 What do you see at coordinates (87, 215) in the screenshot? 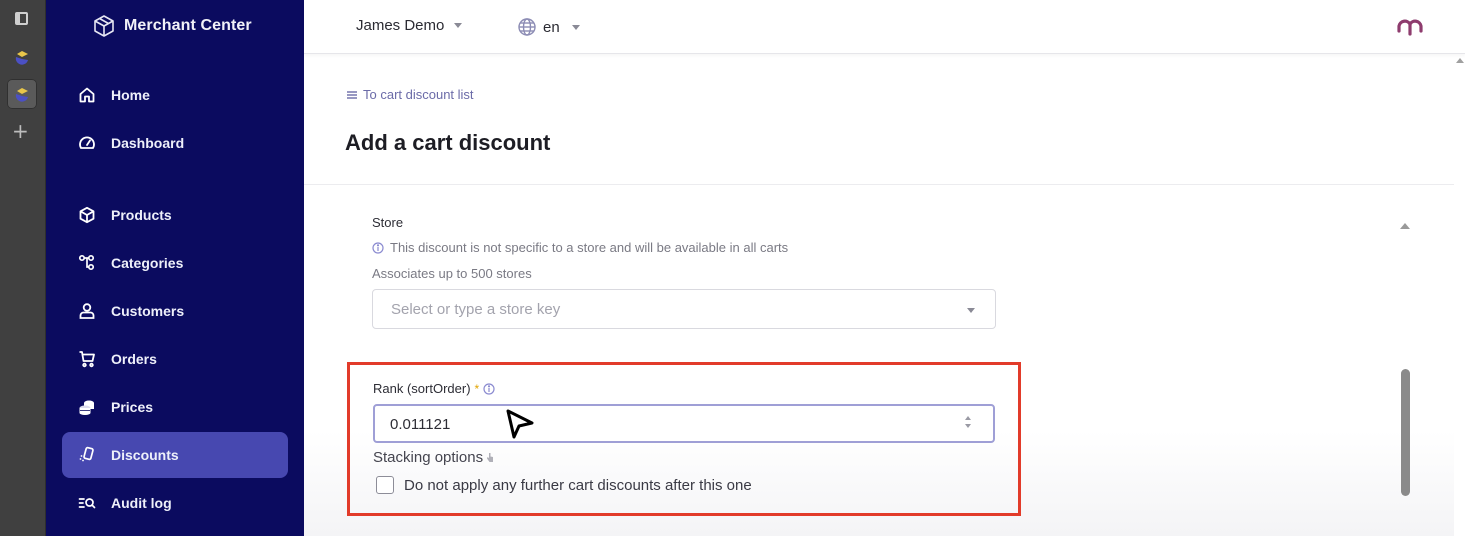
I see `cube-icon` at bounding box center [87, 215].